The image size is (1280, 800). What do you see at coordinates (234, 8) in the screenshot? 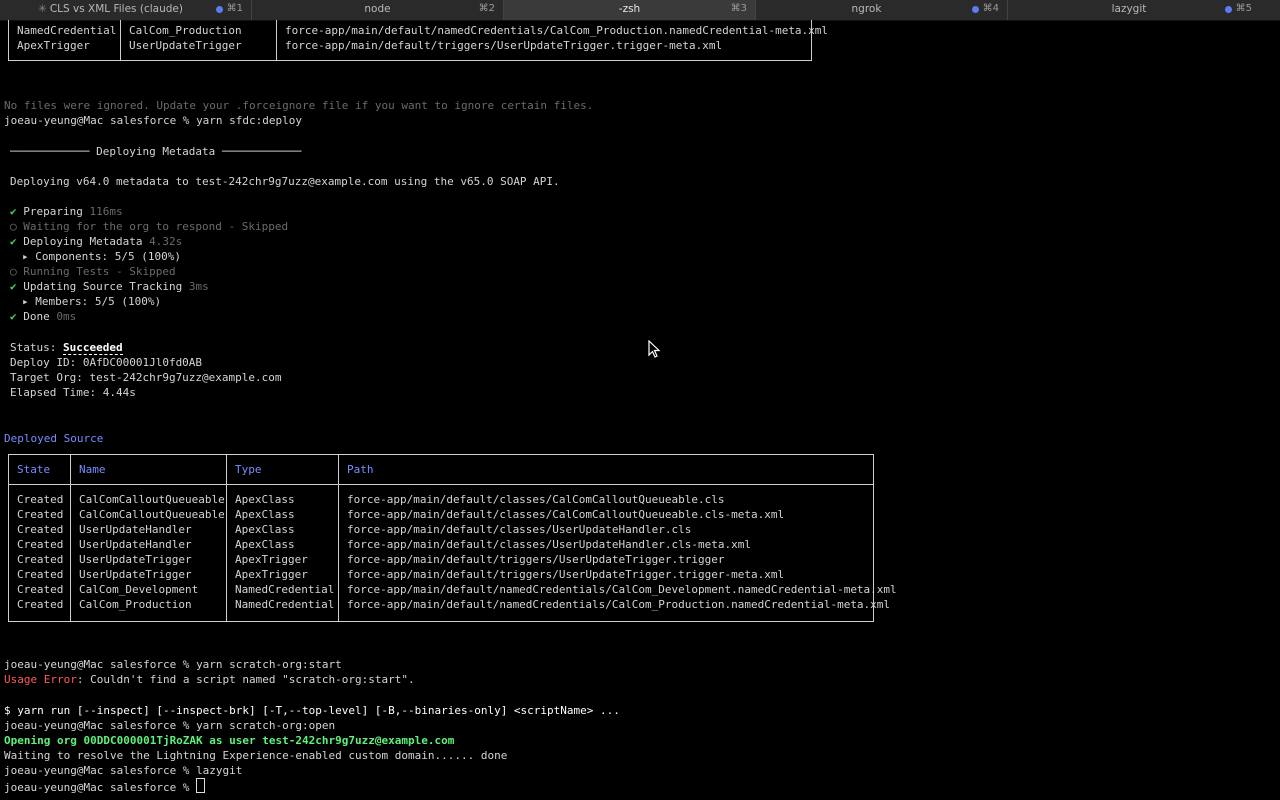
I see `tab-shortcut: ⌘1` at bounding box center [234, 8].